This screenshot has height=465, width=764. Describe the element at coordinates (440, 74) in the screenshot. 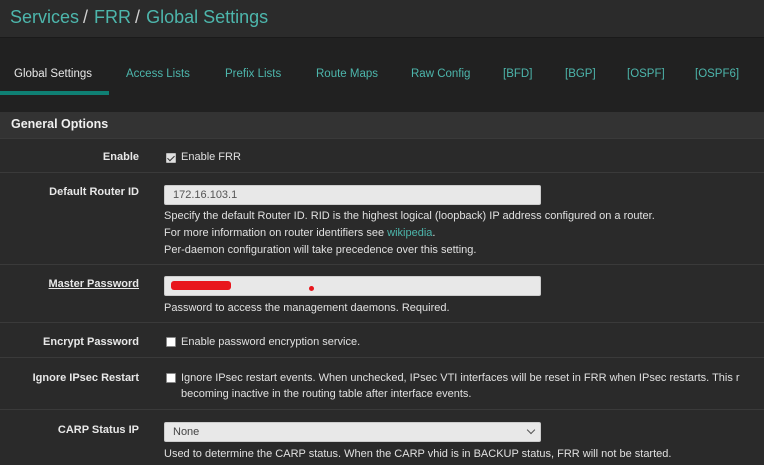

I see `tab-raw-config: Raw Config` at that location.